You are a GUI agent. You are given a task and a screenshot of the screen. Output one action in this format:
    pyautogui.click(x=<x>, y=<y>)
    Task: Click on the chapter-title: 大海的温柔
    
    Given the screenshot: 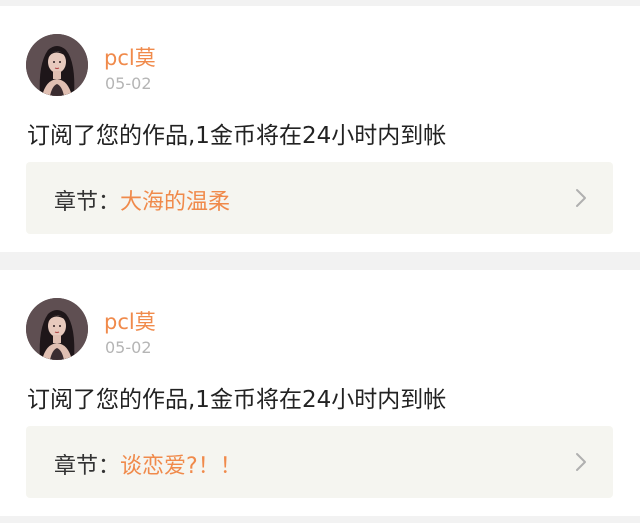 What is the action you would take?
    pyautogui.click(x=175, y=202)
    